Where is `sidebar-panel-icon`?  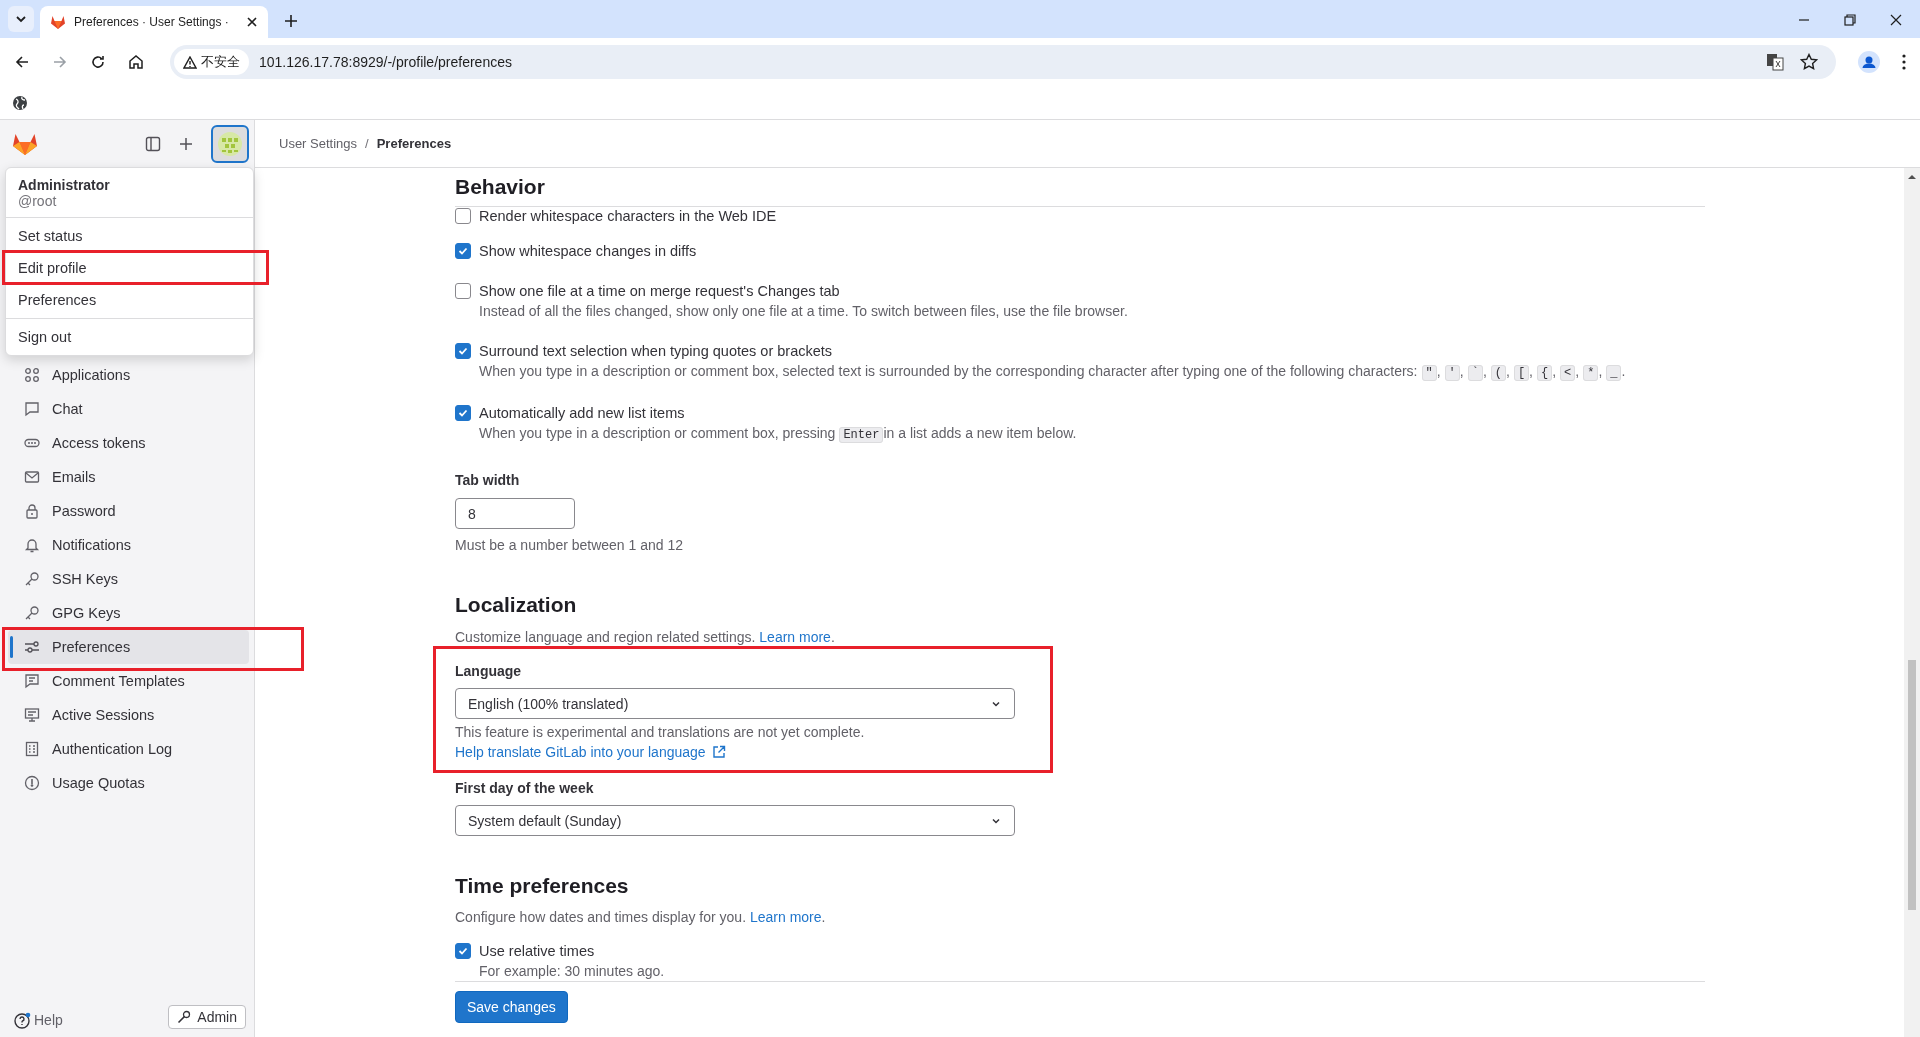 sidebar-panel-icon is located at coordinates (153, 144).